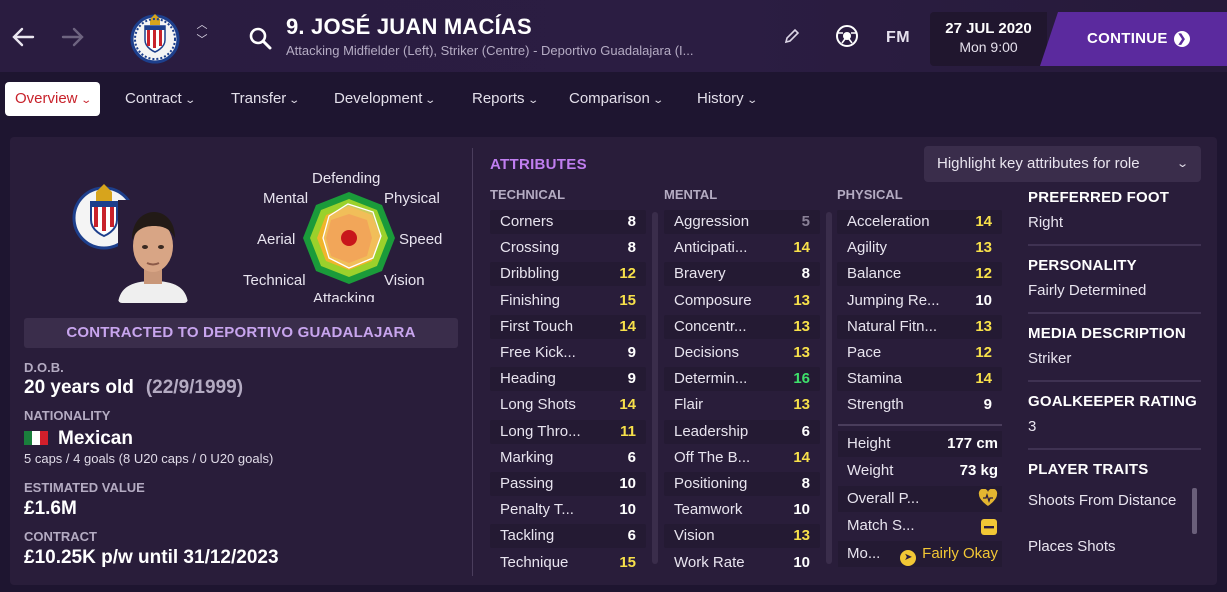  I want to click on attribute-row: First Touch 14, so click(568, 326).